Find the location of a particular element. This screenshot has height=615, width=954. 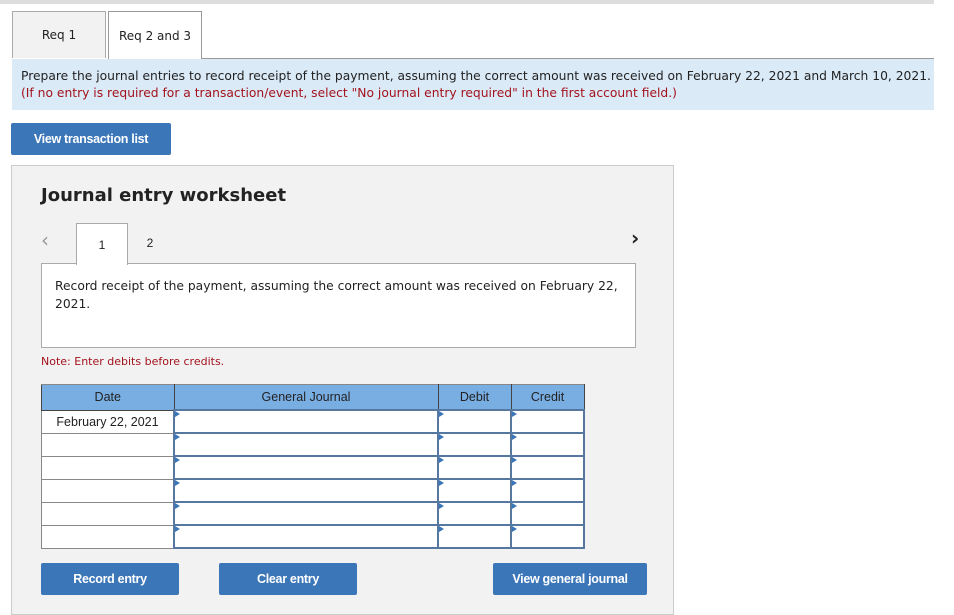

chevron-left-icon: ‹ is located at coordinates (48, 240).